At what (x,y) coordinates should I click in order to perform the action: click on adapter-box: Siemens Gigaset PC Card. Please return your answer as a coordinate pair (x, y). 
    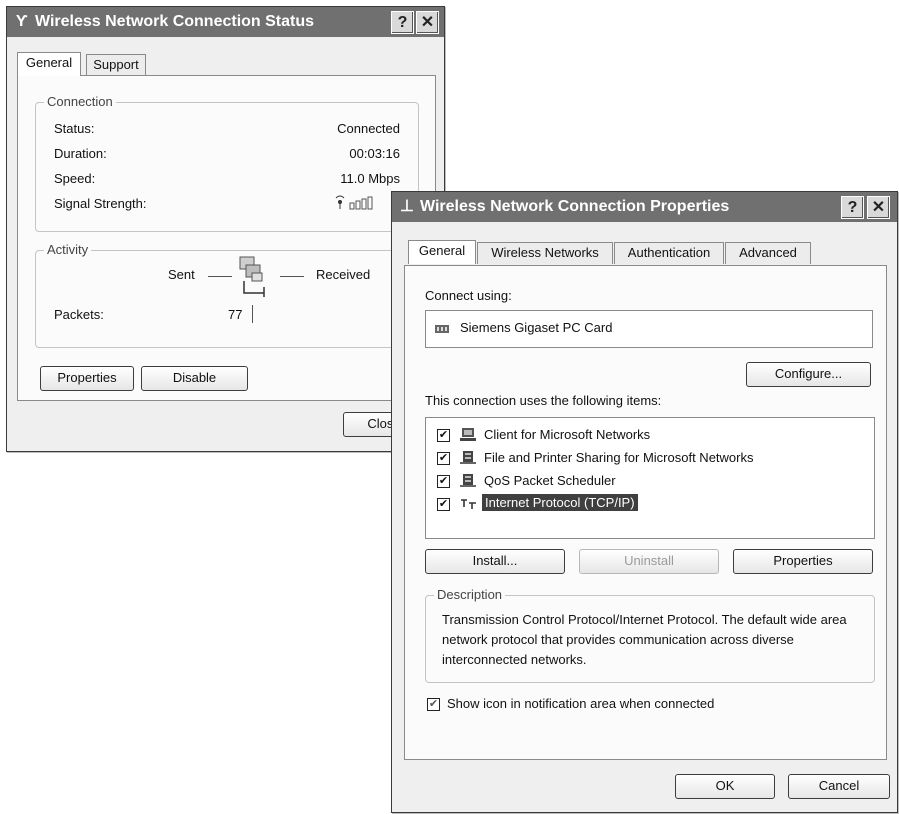
    Looking at the image, I should click on (649, 329).